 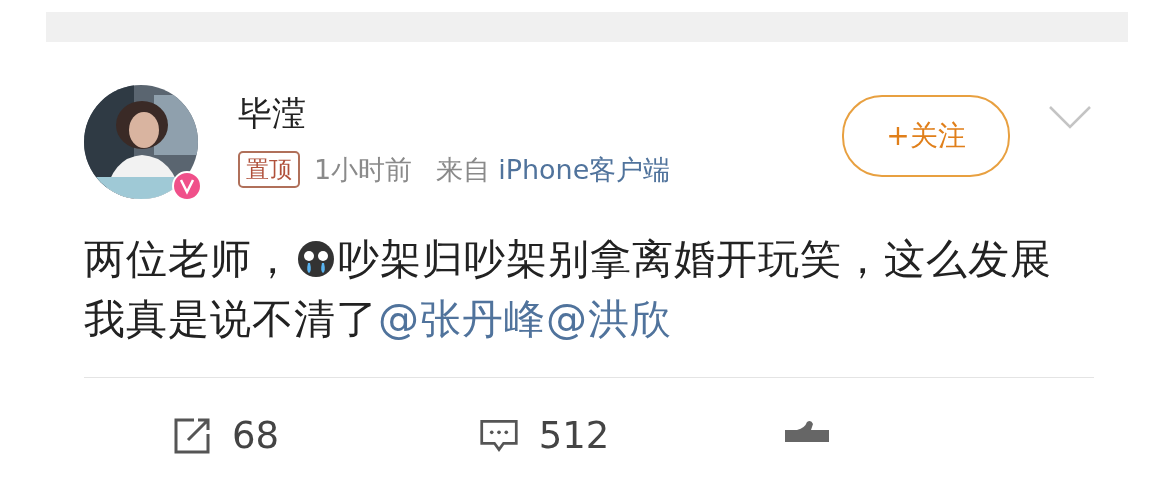 What do you see at coordinates (269, 169) in the screenshot?
I see `pinned-tag: 置顶` at bounding box center [269, 169].